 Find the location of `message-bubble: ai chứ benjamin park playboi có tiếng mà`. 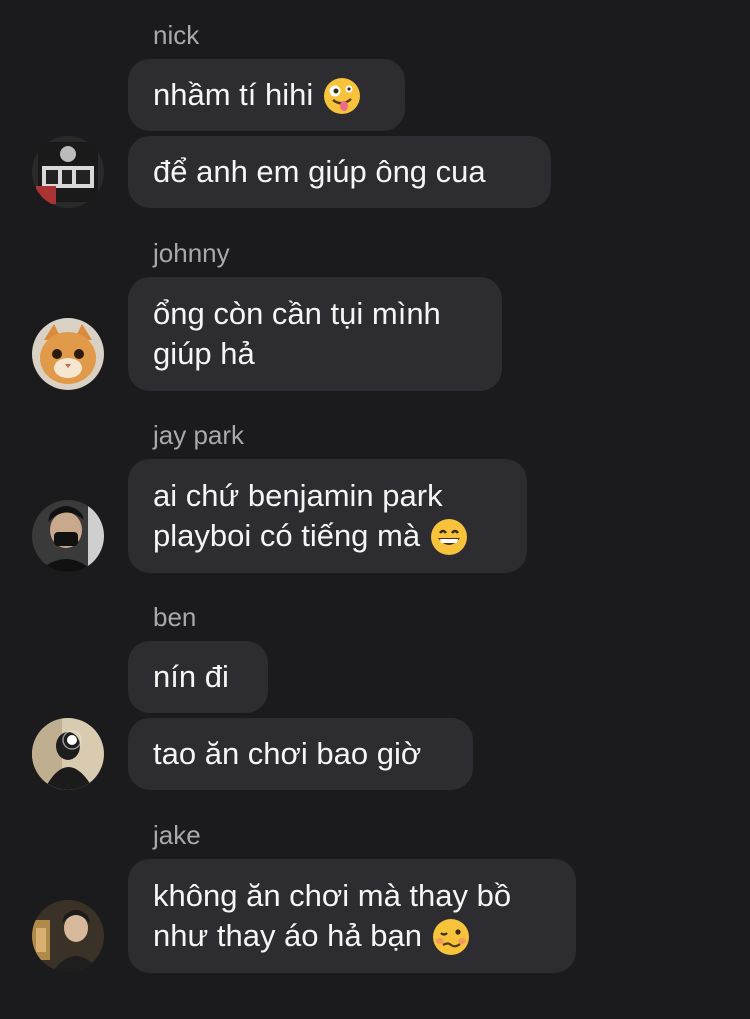

message-bubble: ai chứ benjamin park playboi có tiếng mà is located at coordinates (327, 516).